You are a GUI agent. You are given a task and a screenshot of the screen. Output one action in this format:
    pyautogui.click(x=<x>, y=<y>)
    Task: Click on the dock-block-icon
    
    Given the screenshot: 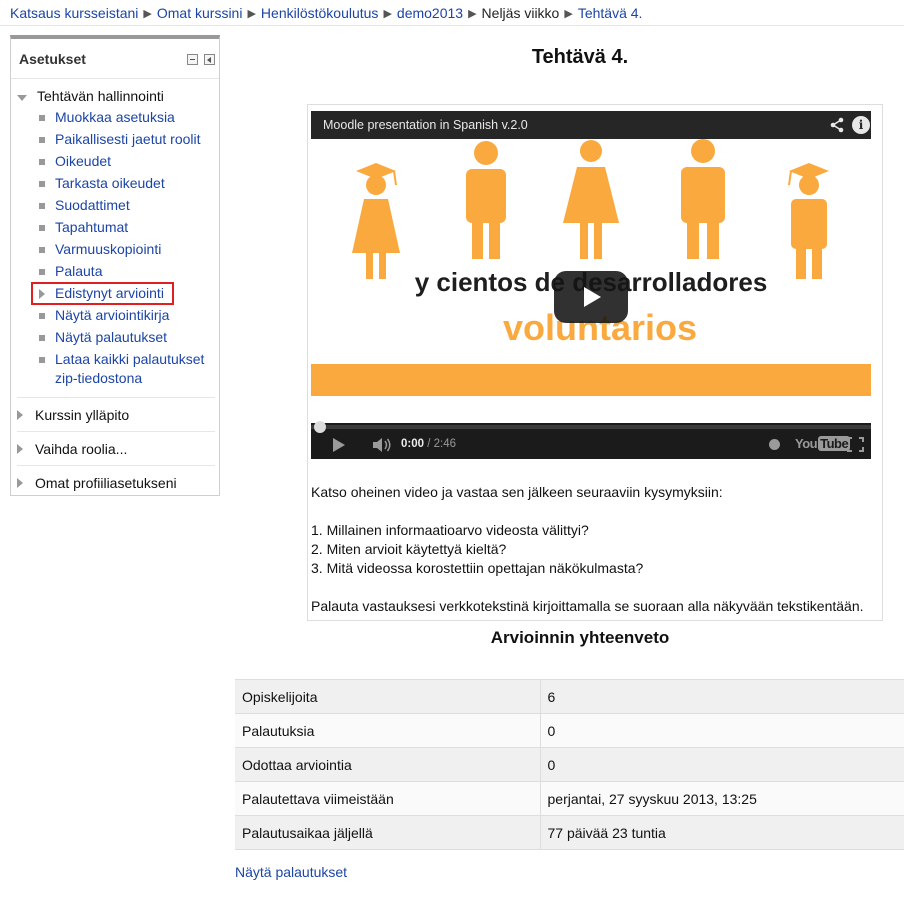 What is the action you would take?
    pyautogui.click(x=209, y=59)
    